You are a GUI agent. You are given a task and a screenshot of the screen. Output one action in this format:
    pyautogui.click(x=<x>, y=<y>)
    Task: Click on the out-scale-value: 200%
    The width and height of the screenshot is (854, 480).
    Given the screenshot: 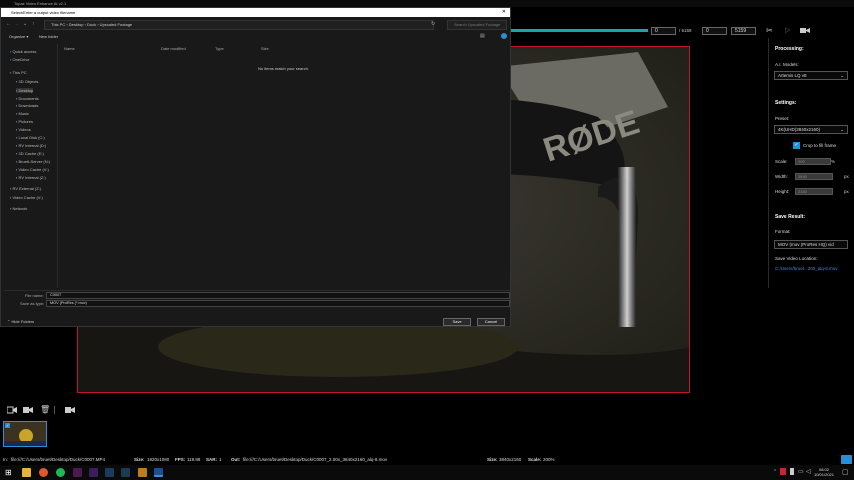 What is the action you would take?
    pyautogui.click(x=549, y=459)
    